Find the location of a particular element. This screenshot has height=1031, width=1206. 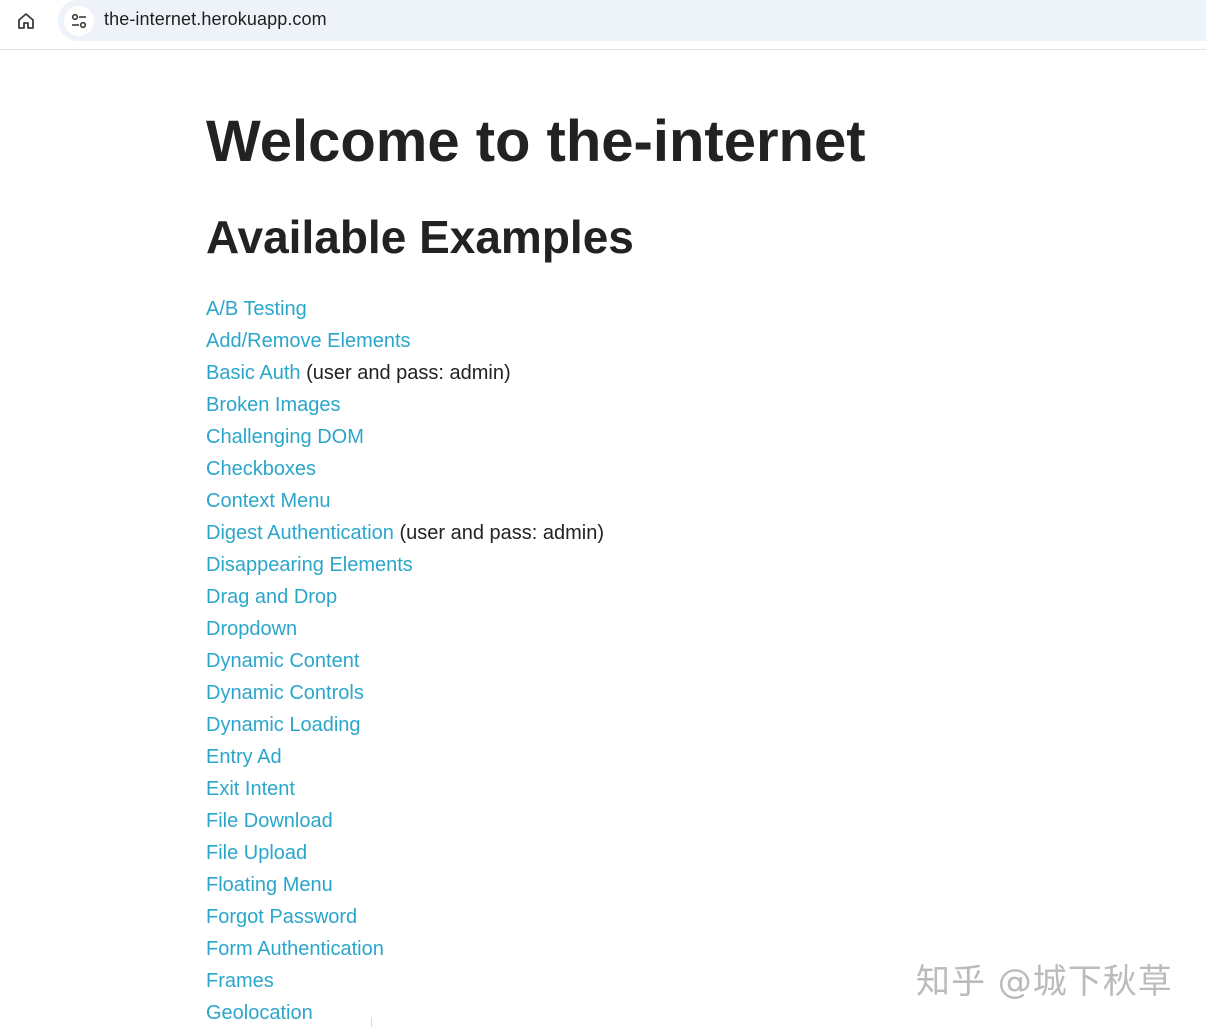

example-link: Digest Authentication is located at coordinates (300, 533).